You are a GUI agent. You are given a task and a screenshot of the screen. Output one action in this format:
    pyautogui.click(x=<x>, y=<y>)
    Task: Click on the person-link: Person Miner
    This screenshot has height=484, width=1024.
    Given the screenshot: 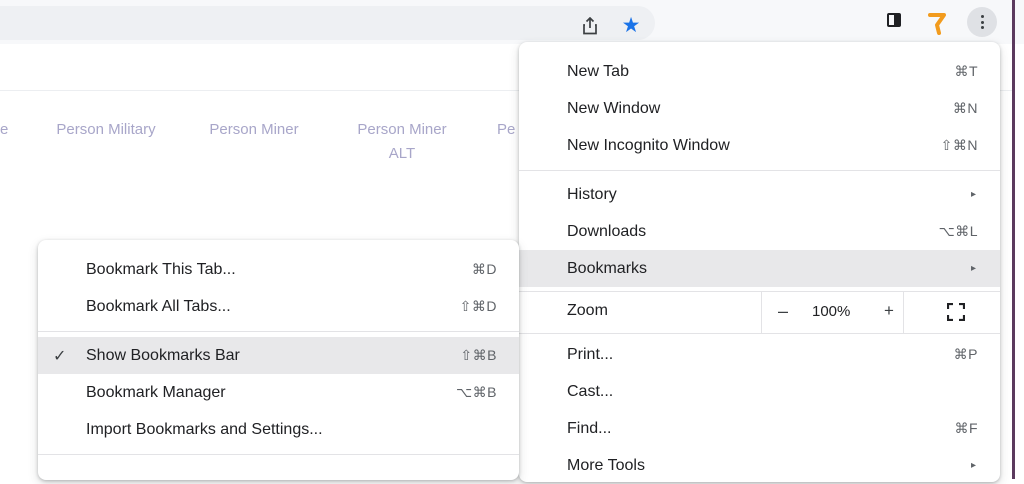 What is the action you would take?
    pyautogui.click(x=254, y=130)
    